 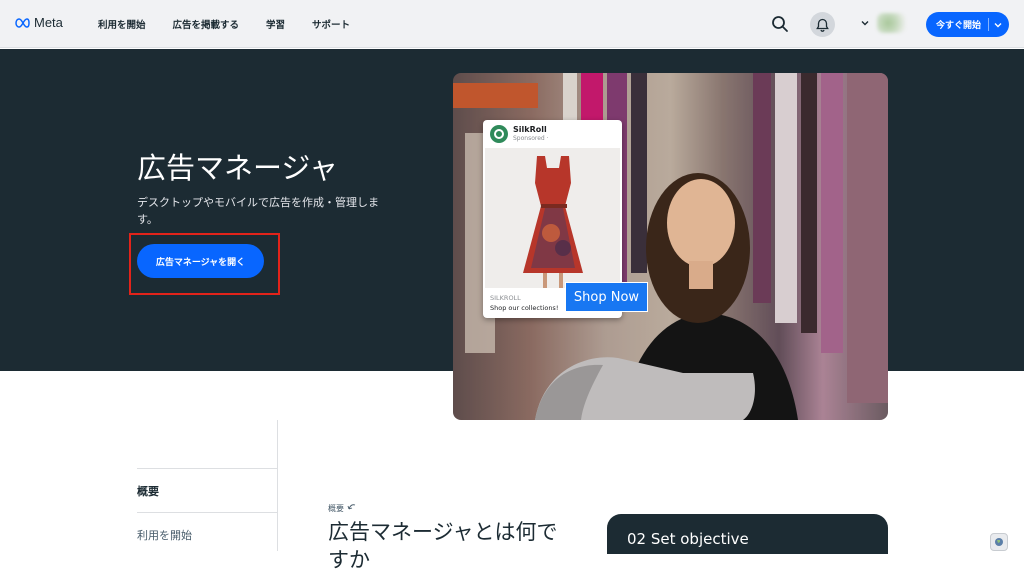 What do you see at coordinates (204, 264) in the screenshot?
I see `highlight-box` at bounding box center [204, 264].